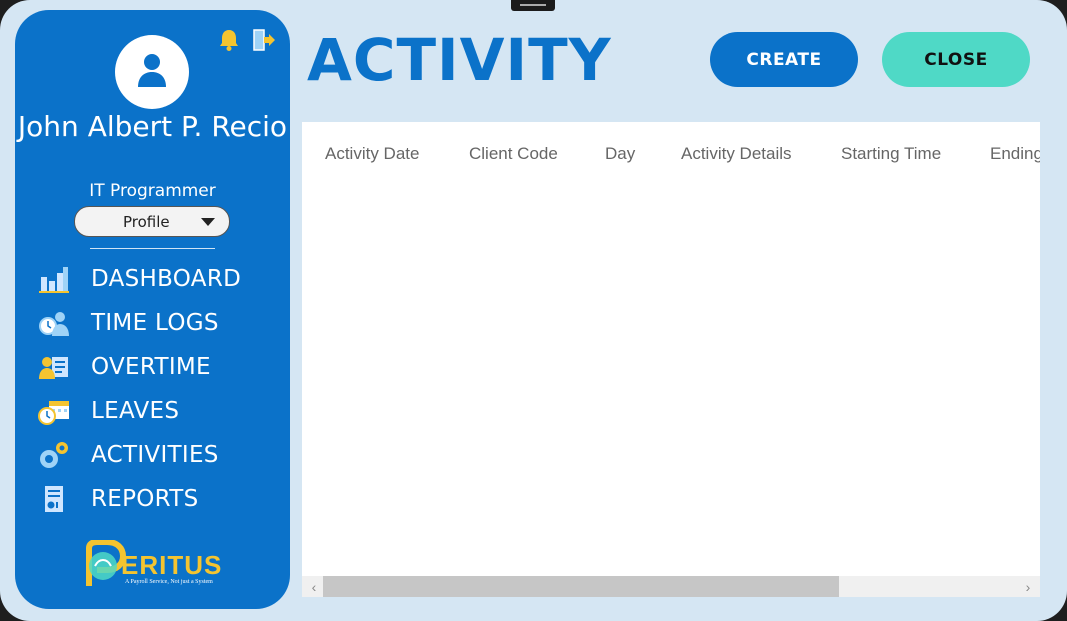  I want to click on column-header-starting-time: Starting Time, so click(891, 154).